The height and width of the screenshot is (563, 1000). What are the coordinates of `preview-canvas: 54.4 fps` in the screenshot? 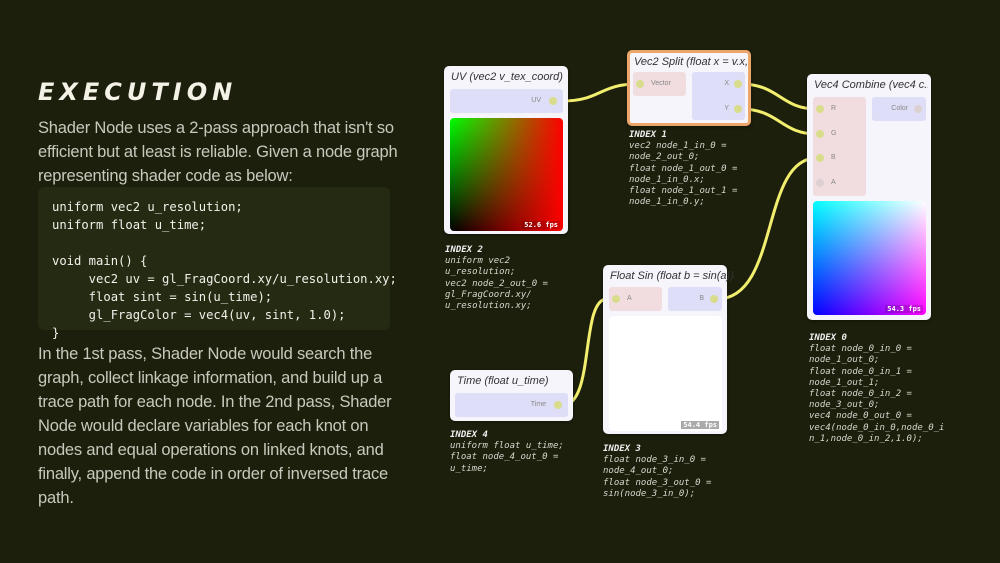 It's located at (665, 373).